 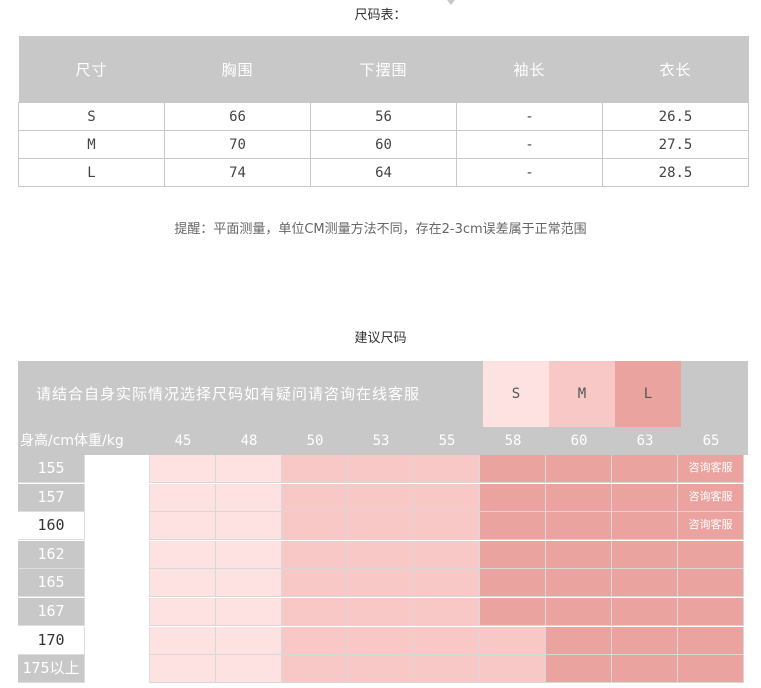 I want to click on weight-col-header: 63, so click(x=645, y=441).